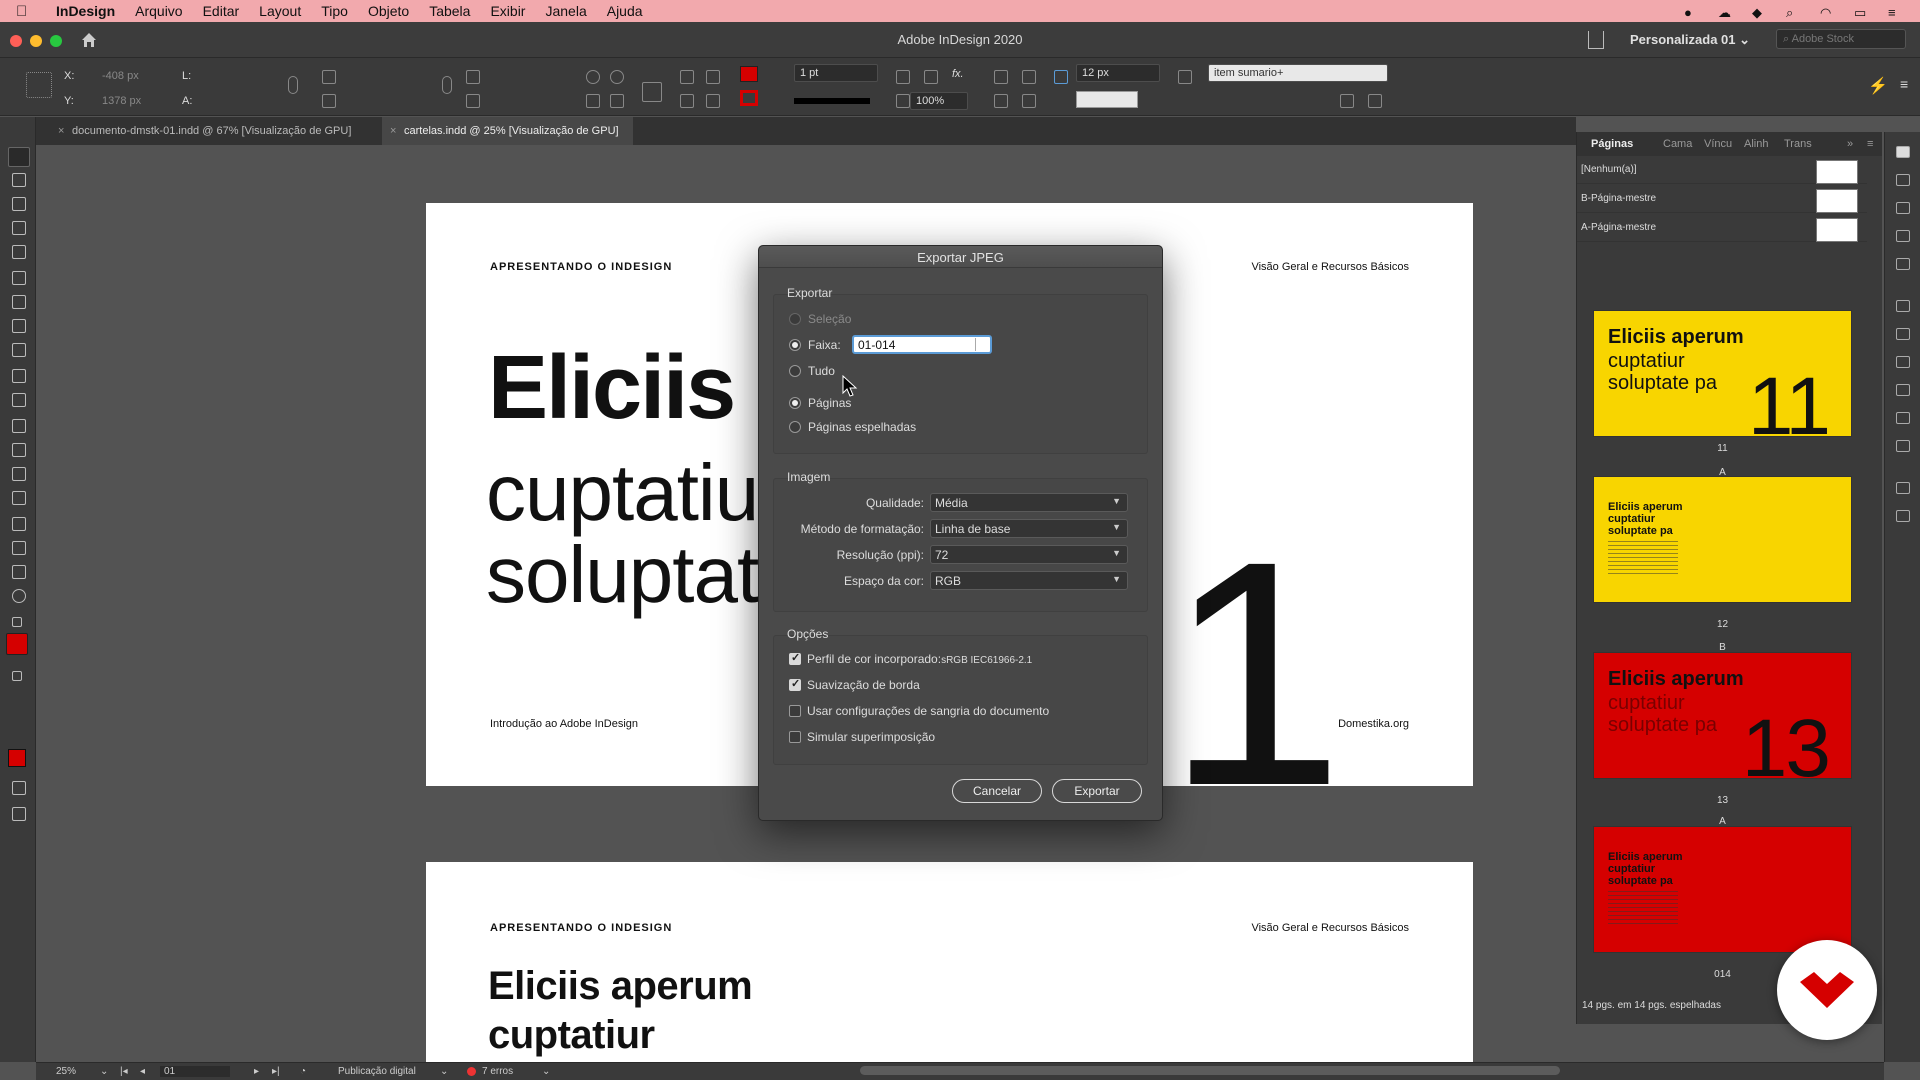 The height and width of the screenshot is (1080, 1920). I want to click on rotate-cw-icon, so click(593, 77).